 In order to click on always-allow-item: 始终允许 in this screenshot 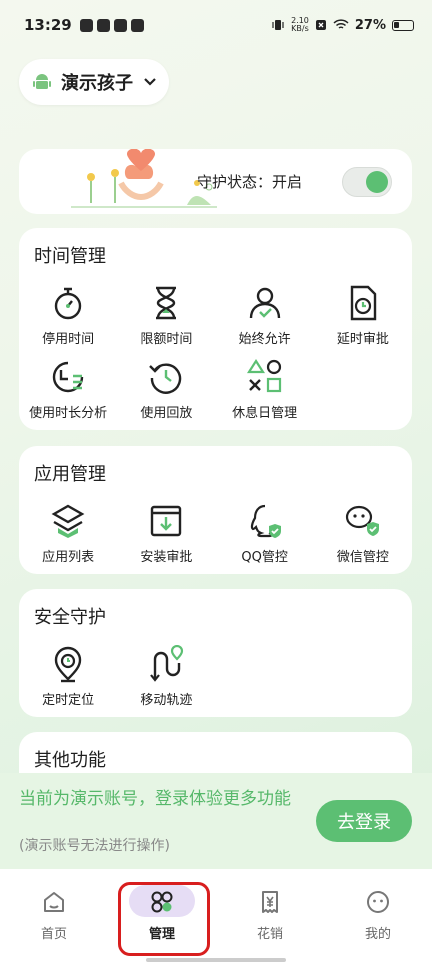, I will do `click(265, 321)`.